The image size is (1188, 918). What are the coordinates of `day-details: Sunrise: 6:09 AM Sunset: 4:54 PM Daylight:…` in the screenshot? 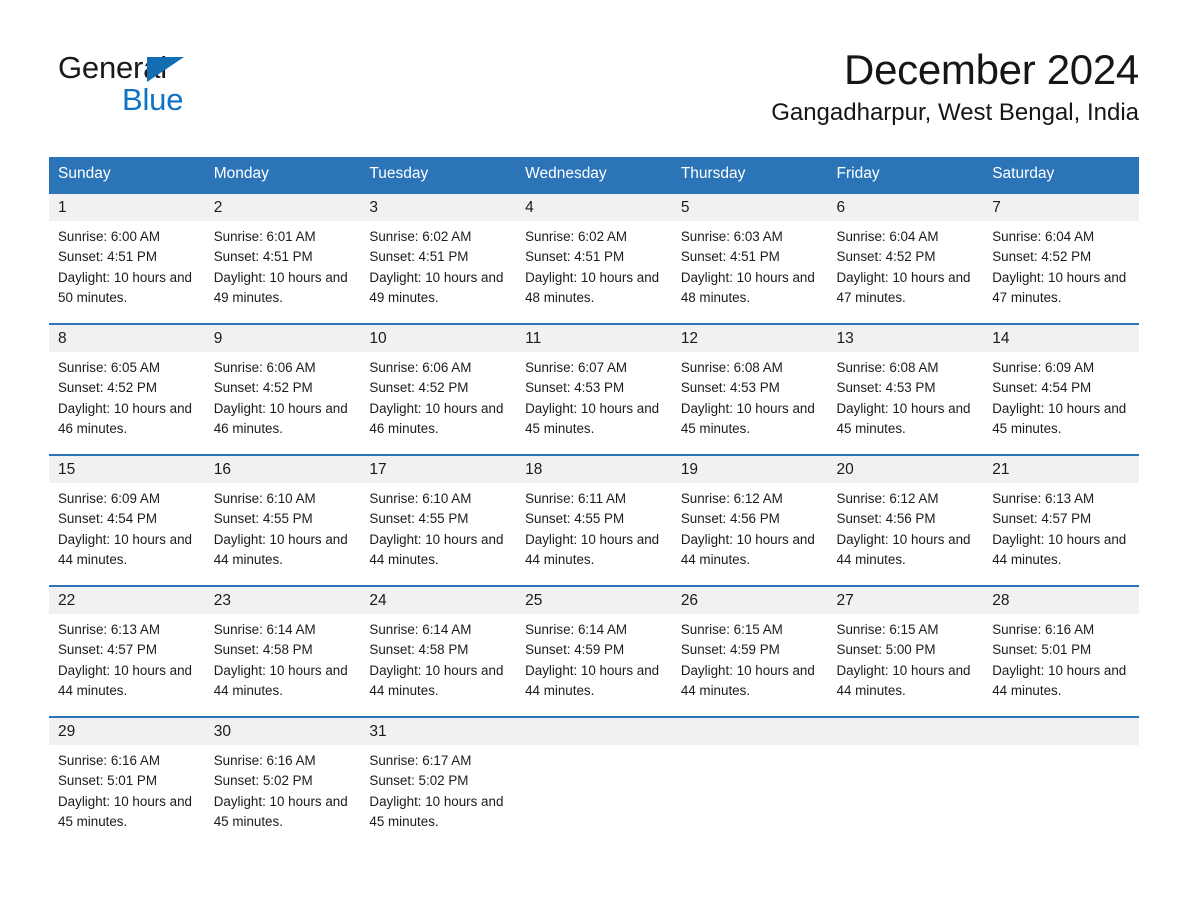 It's located at (127, 527).